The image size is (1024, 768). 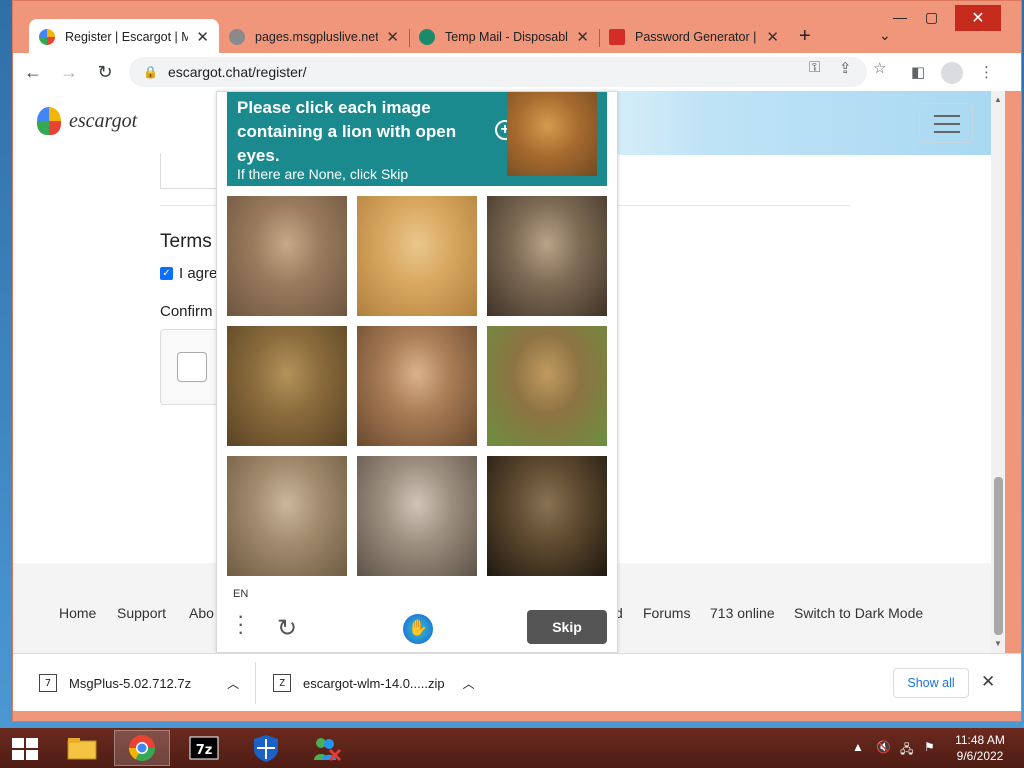 What do you see at coordinates (918, 72) in the screenshot?
I see `side-panel-icon: ◧` at bounding box center [918, 72].